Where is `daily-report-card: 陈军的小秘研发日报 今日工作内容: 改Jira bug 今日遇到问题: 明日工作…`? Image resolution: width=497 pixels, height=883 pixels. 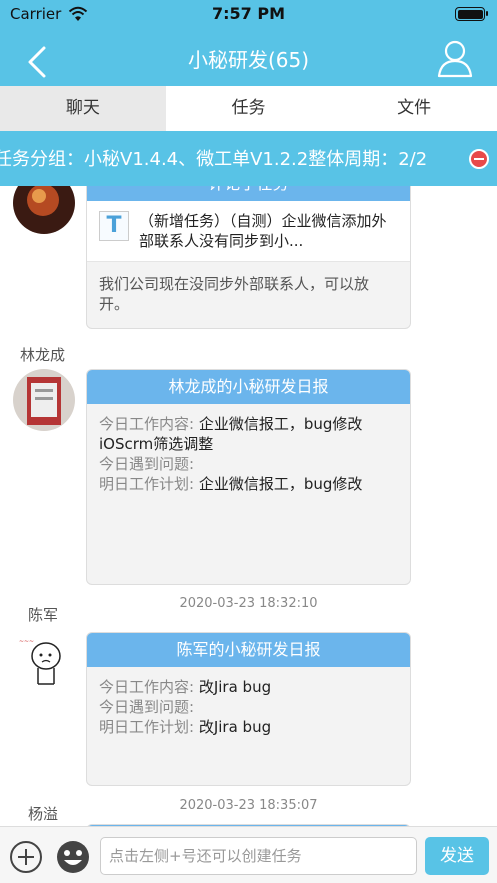 daily-report-card: 陈军的小秘研发日报 今日工作内容: 改Jira bug 今日遇到问题: 明日工作… is located at coordinates (248, 709).